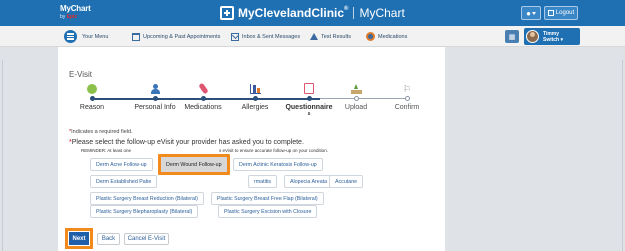 This screenshot has height=251, width=625. I want to click on step-confirm: ⚐ Confirm, so click(407, 97).